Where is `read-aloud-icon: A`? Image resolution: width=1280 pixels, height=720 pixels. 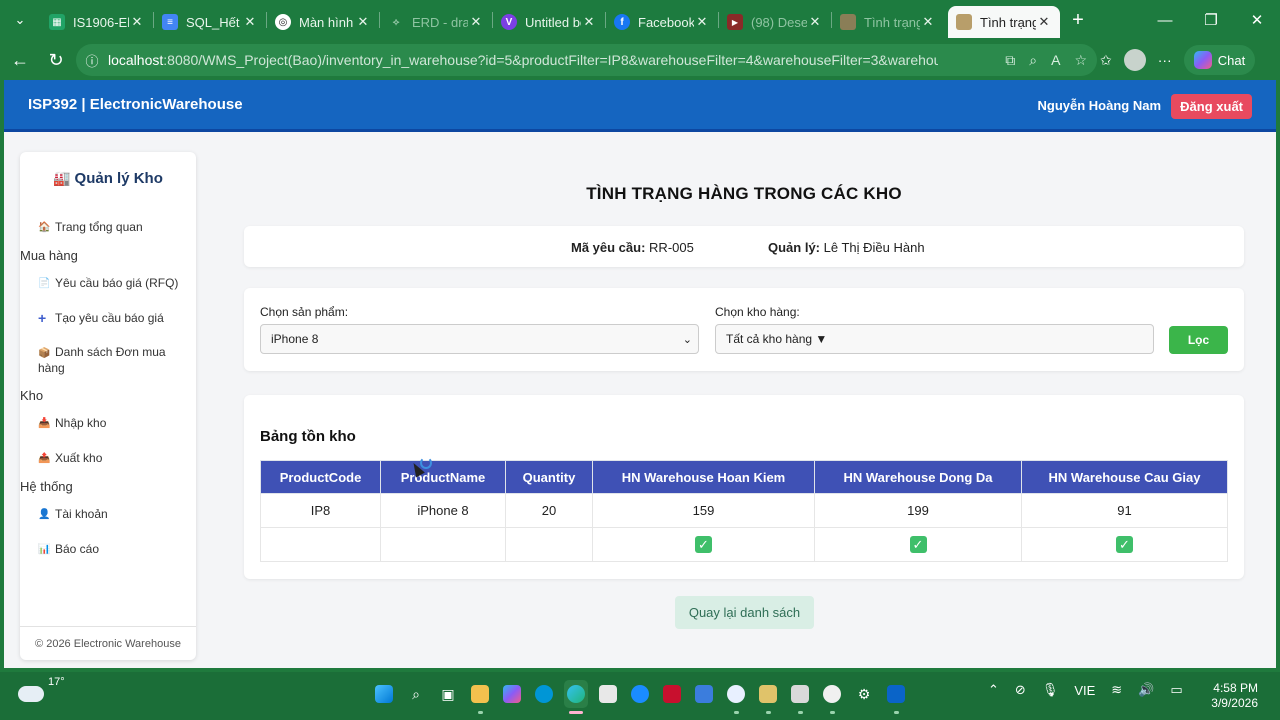
read-aloud-icon: A is located at coordinates (1055, 60).